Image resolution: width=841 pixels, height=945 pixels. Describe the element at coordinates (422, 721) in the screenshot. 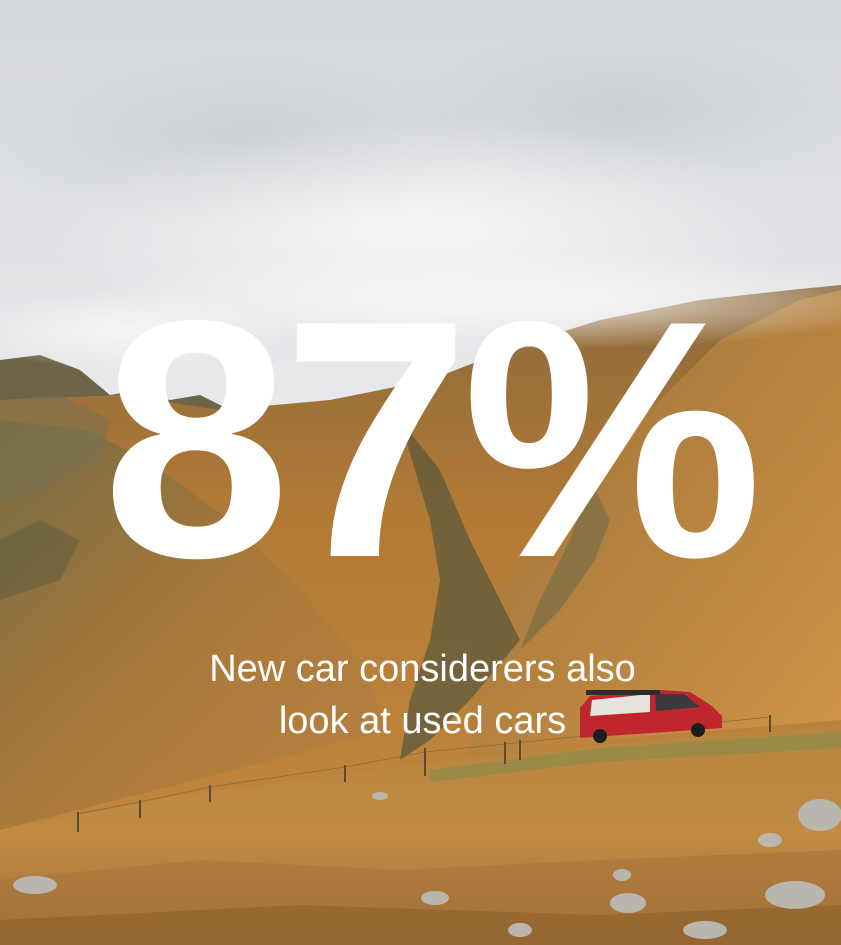

I see `caption-line-2: look at used cars` at that location.